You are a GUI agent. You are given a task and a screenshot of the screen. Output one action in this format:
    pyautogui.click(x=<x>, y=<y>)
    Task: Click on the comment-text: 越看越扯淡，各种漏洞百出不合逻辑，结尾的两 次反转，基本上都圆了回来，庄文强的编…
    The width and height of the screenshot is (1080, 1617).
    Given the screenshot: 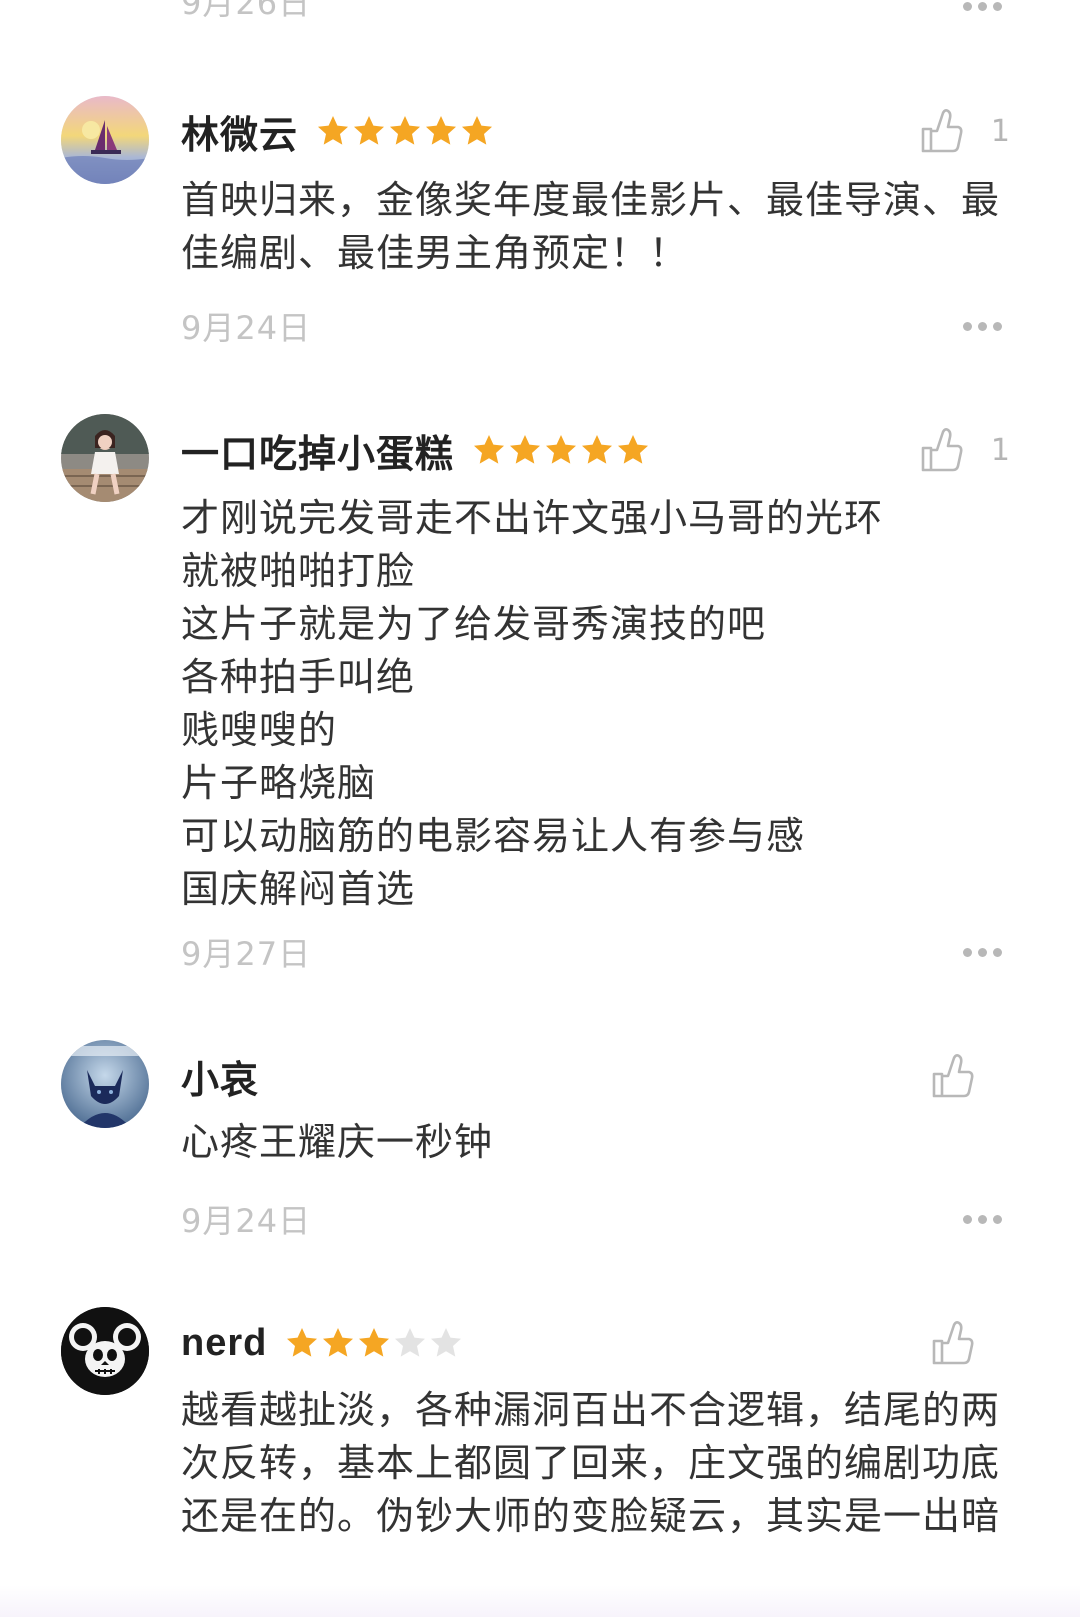 What is the action you would take?
    pyautogui.click(x=591, y=1463)
    